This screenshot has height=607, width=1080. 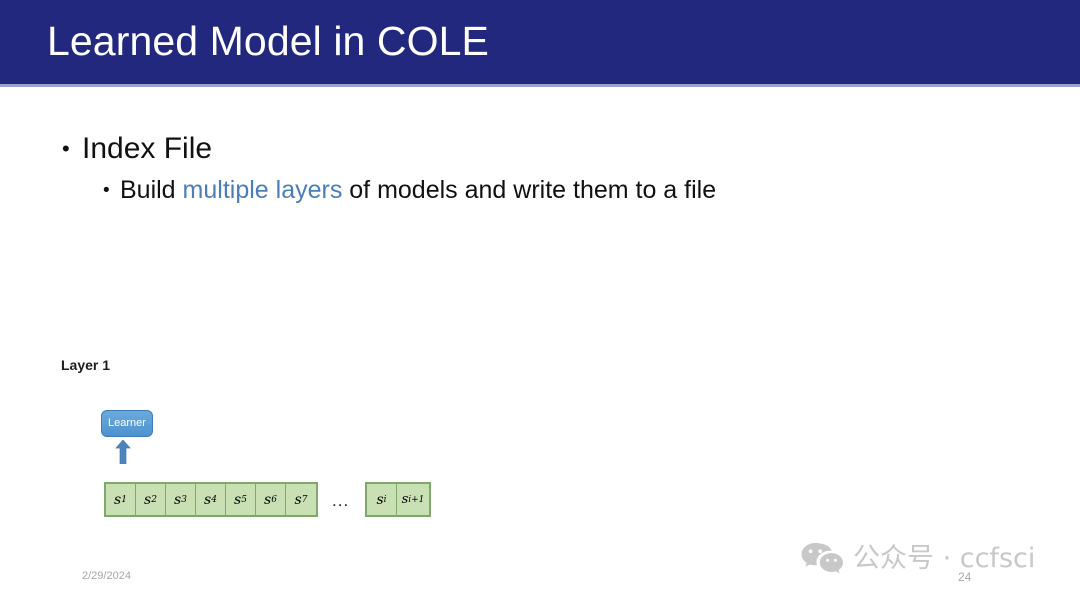 I want to click on segment-cell: s4, so click(x=211, y=499).